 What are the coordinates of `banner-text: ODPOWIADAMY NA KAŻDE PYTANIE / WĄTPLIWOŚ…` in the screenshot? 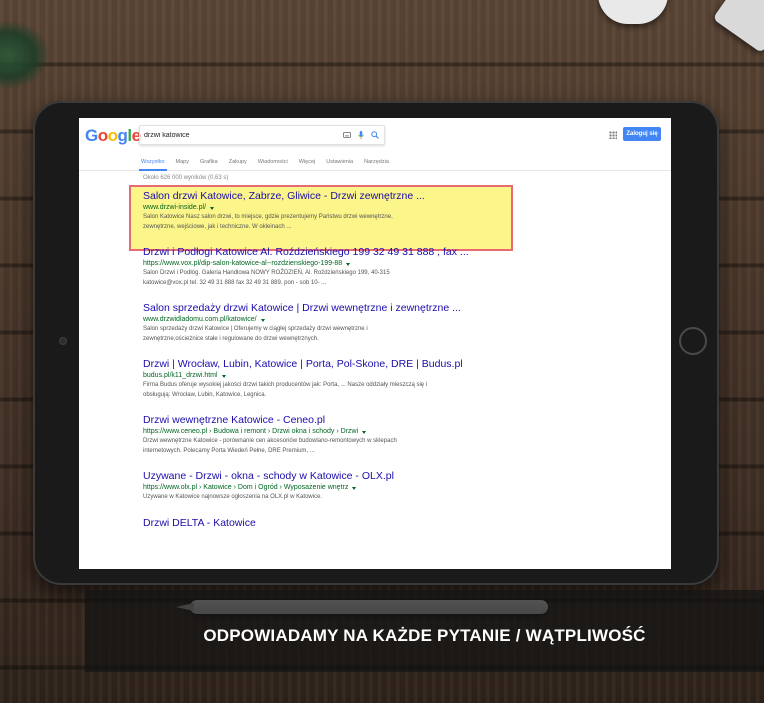 It's located at (424, 635).